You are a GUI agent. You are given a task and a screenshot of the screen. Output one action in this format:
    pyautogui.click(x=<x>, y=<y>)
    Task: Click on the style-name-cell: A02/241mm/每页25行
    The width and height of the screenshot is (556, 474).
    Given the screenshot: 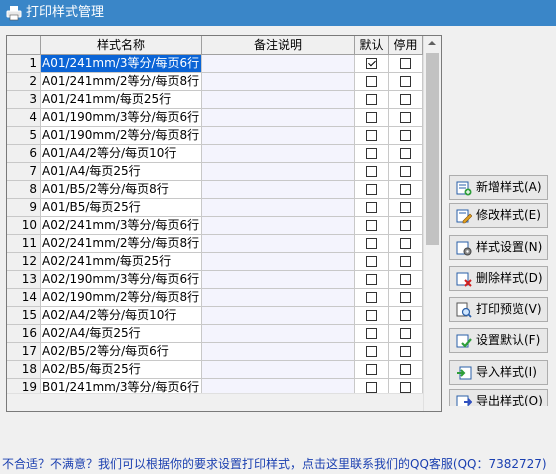 What is the action you would take?
    pyautogui.click(x=121, y=261)
    